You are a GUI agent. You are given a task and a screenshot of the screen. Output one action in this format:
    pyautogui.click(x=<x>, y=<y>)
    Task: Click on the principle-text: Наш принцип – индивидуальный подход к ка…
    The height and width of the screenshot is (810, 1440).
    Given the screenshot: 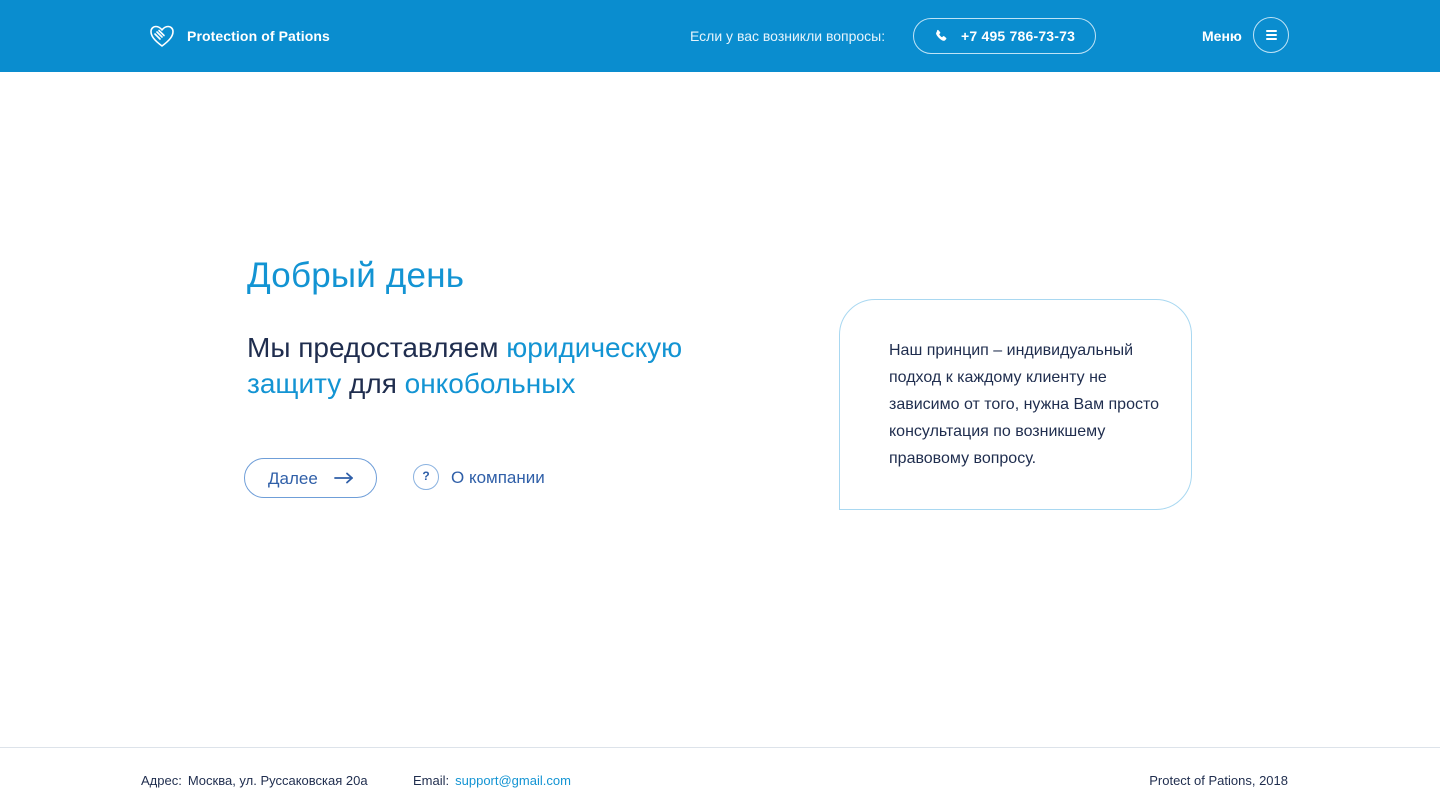 What is the action you would take?
    pyautogui.click(x=1024, y=404)
    